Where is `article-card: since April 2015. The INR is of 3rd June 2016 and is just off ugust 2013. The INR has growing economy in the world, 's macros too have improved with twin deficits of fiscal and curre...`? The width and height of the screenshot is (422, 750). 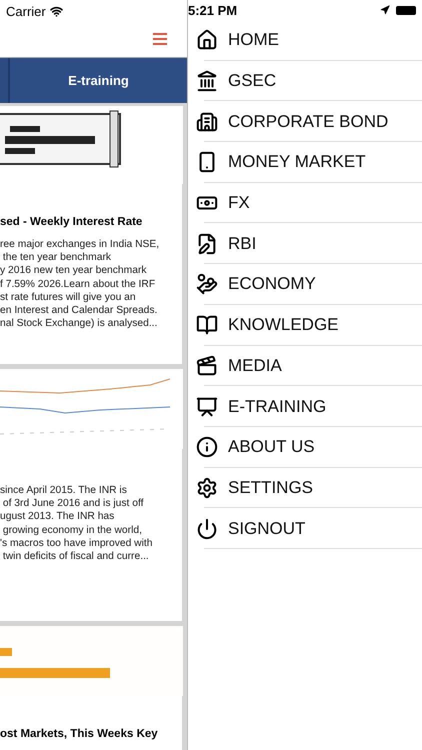 article-card: since April 2015. The INR is of 3rd June 2016 and is just off ugust 2013. The INR has growing economy in the world, 's macros too have improved with twin deficits of fiscal and curre... is located at coordinates (91, 495).